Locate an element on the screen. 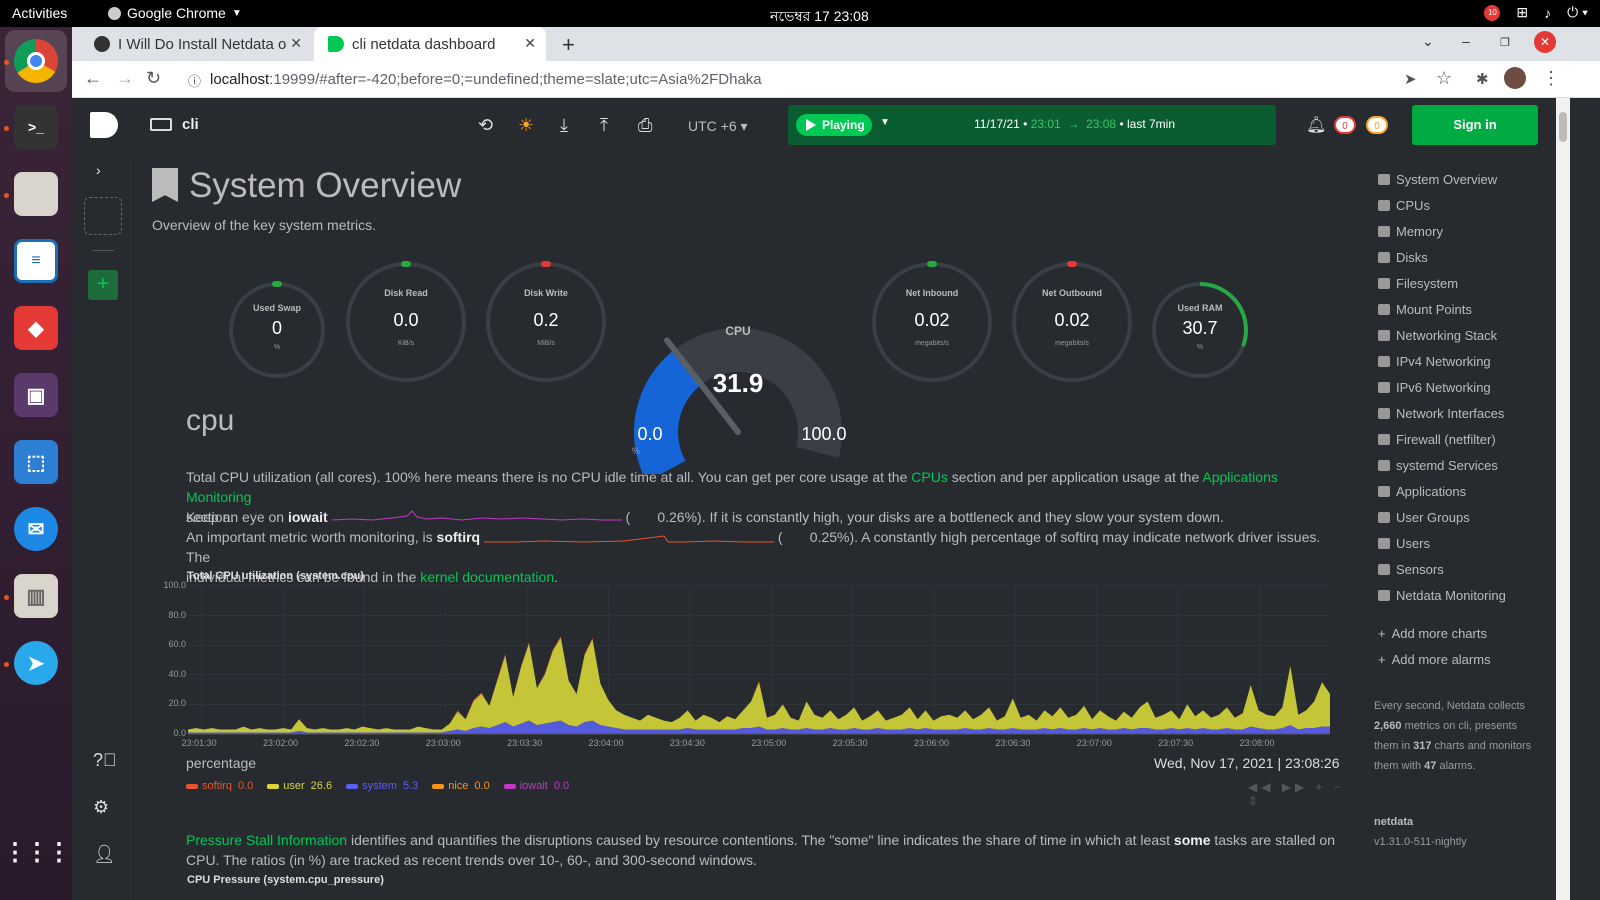 The height and width of the screenshot is (900, 1600). bookmark-star-icon: ☆ is located at coordinates (1444, 78).